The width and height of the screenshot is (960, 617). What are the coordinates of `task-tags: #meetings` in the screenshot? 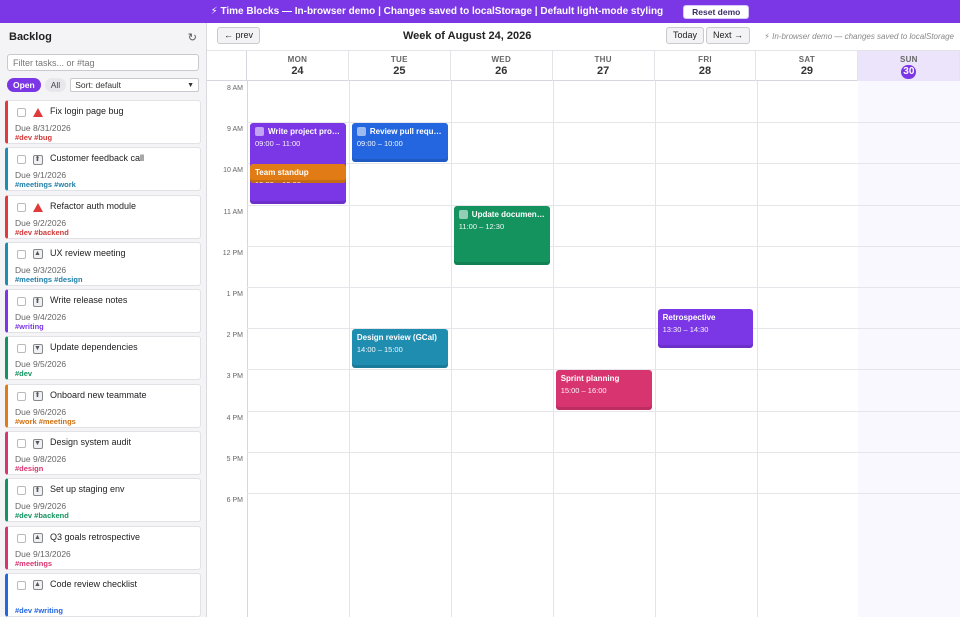 It's located at (34, 563).